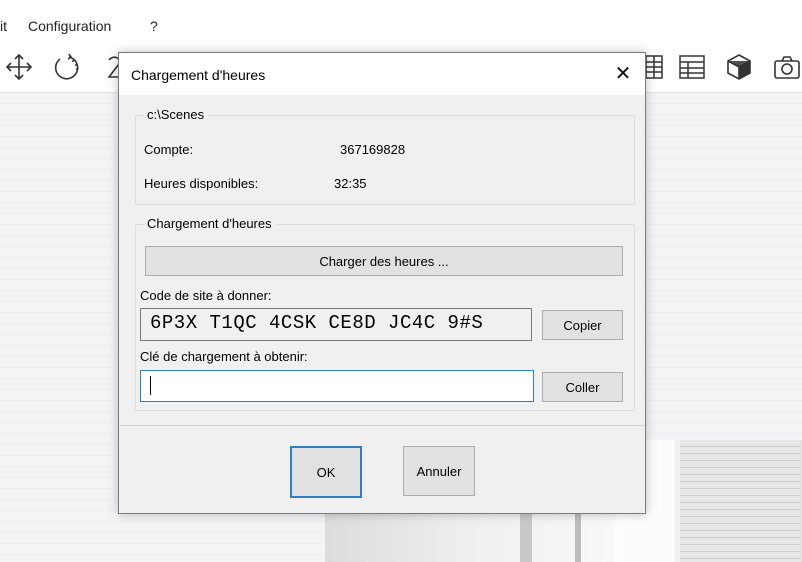 The width and height of the screenshot is (802, 562). I want to click on cancel-button: Annuler, so click(439, 471).